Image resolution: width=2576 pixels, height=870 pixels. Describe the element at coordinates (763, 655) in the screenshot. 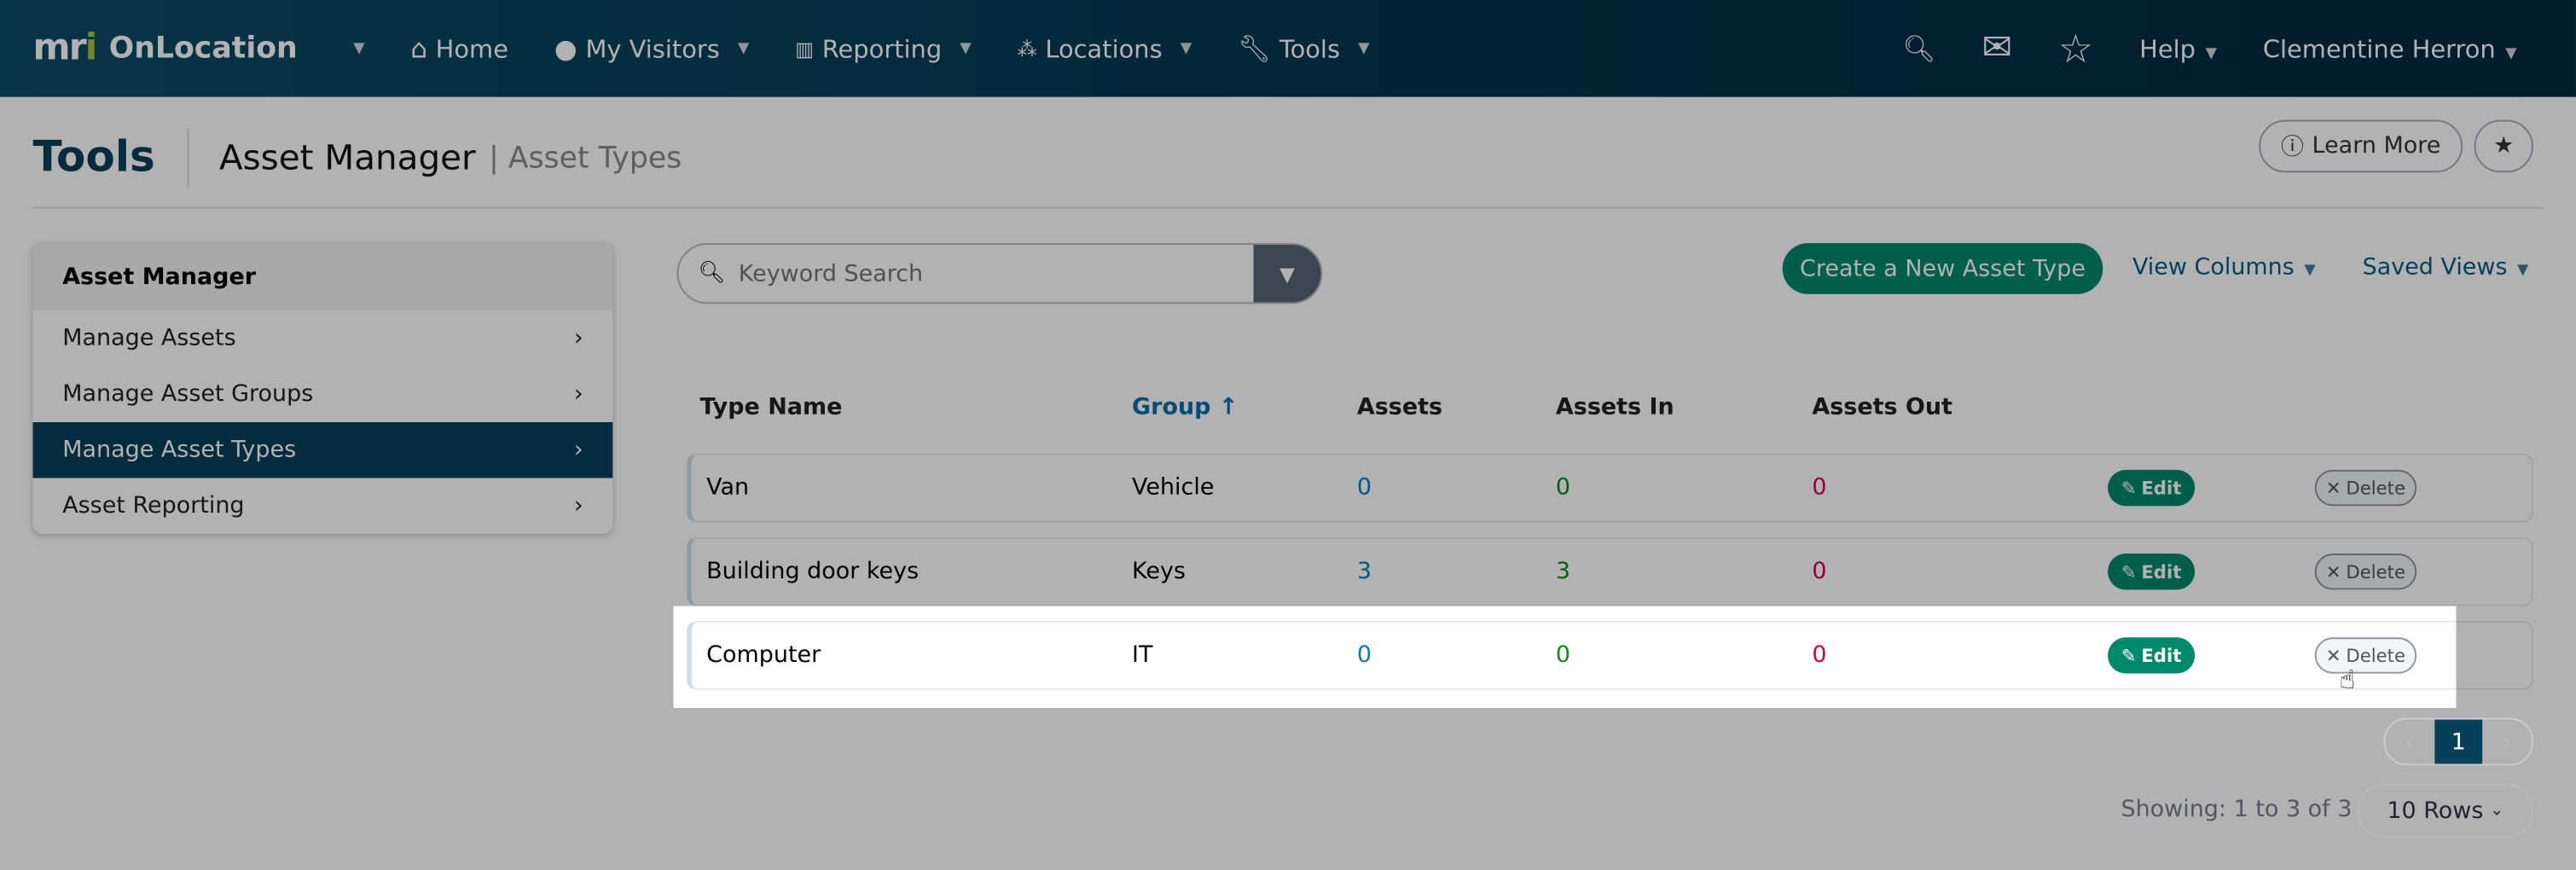

I see `type-name: Computer` at that location.